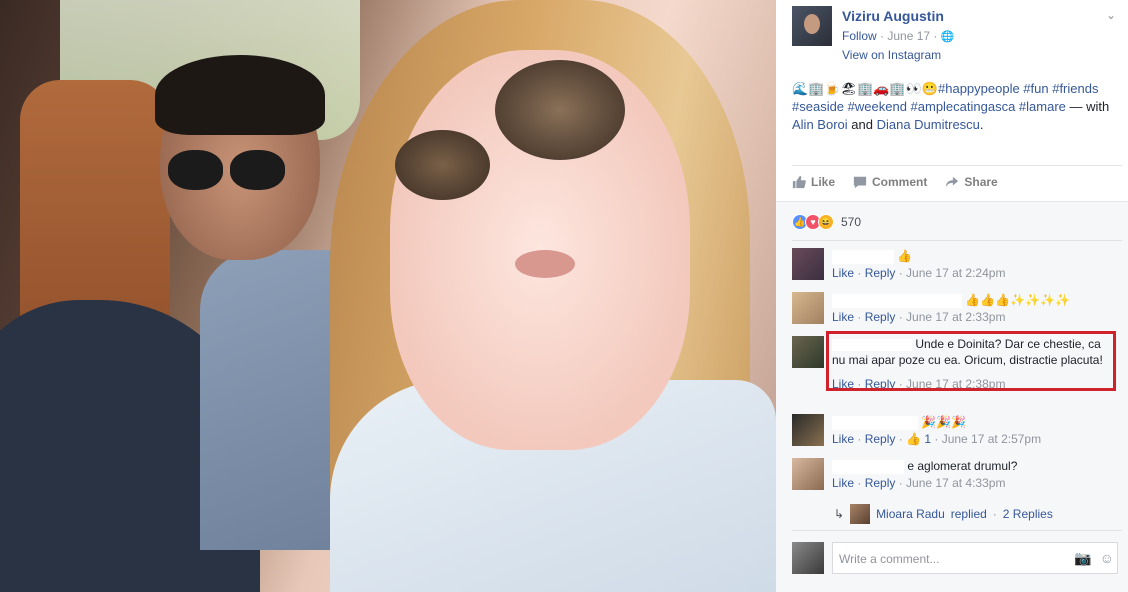  What do you see at coordinates (955, 273) in the screenshot?
I see `comment-time: June 17 at 2:24pm` at bounding box center [955, 273].